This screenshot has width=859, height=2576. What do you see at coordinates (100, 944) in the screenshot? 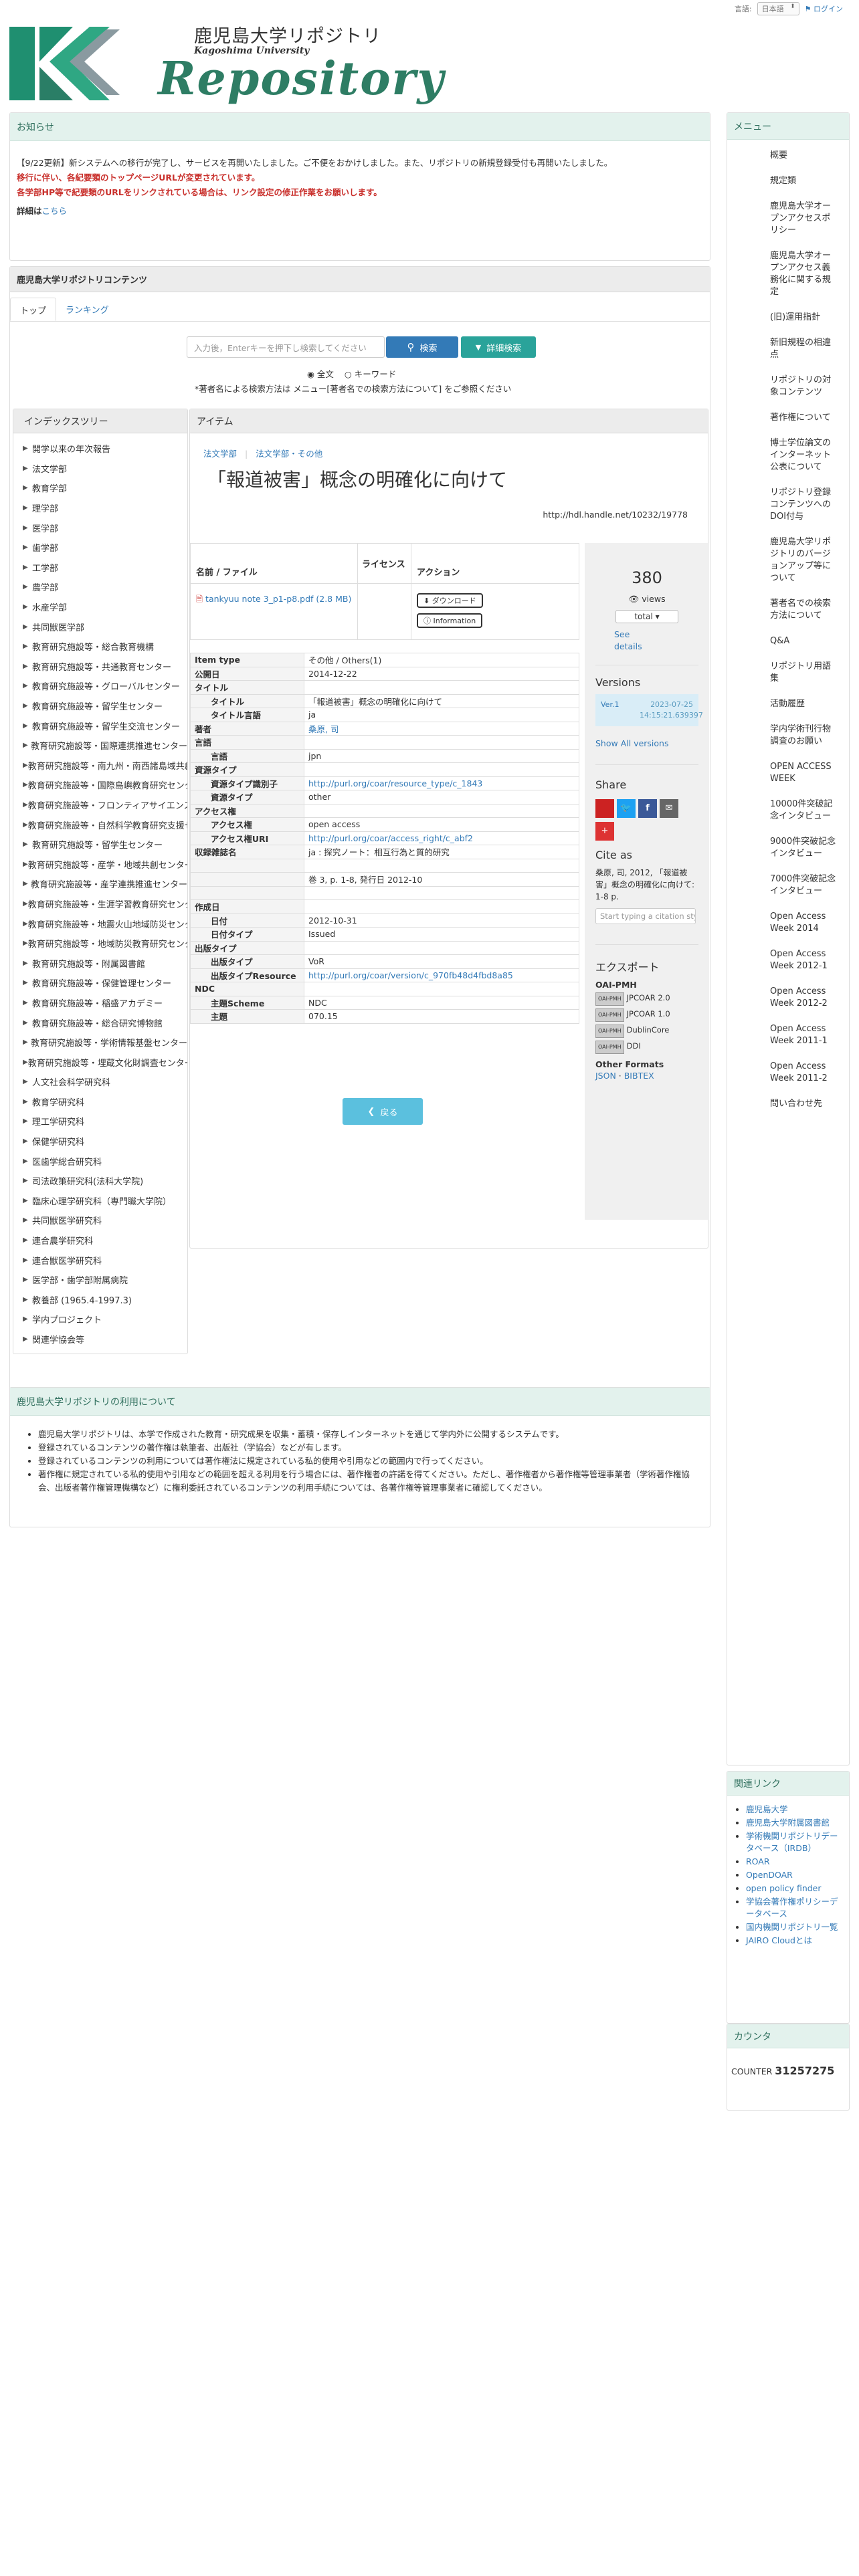
I see `tree-item: ▶ 教育研究施設等・地域防災教育研究センター` at bounding box center [100, 944].